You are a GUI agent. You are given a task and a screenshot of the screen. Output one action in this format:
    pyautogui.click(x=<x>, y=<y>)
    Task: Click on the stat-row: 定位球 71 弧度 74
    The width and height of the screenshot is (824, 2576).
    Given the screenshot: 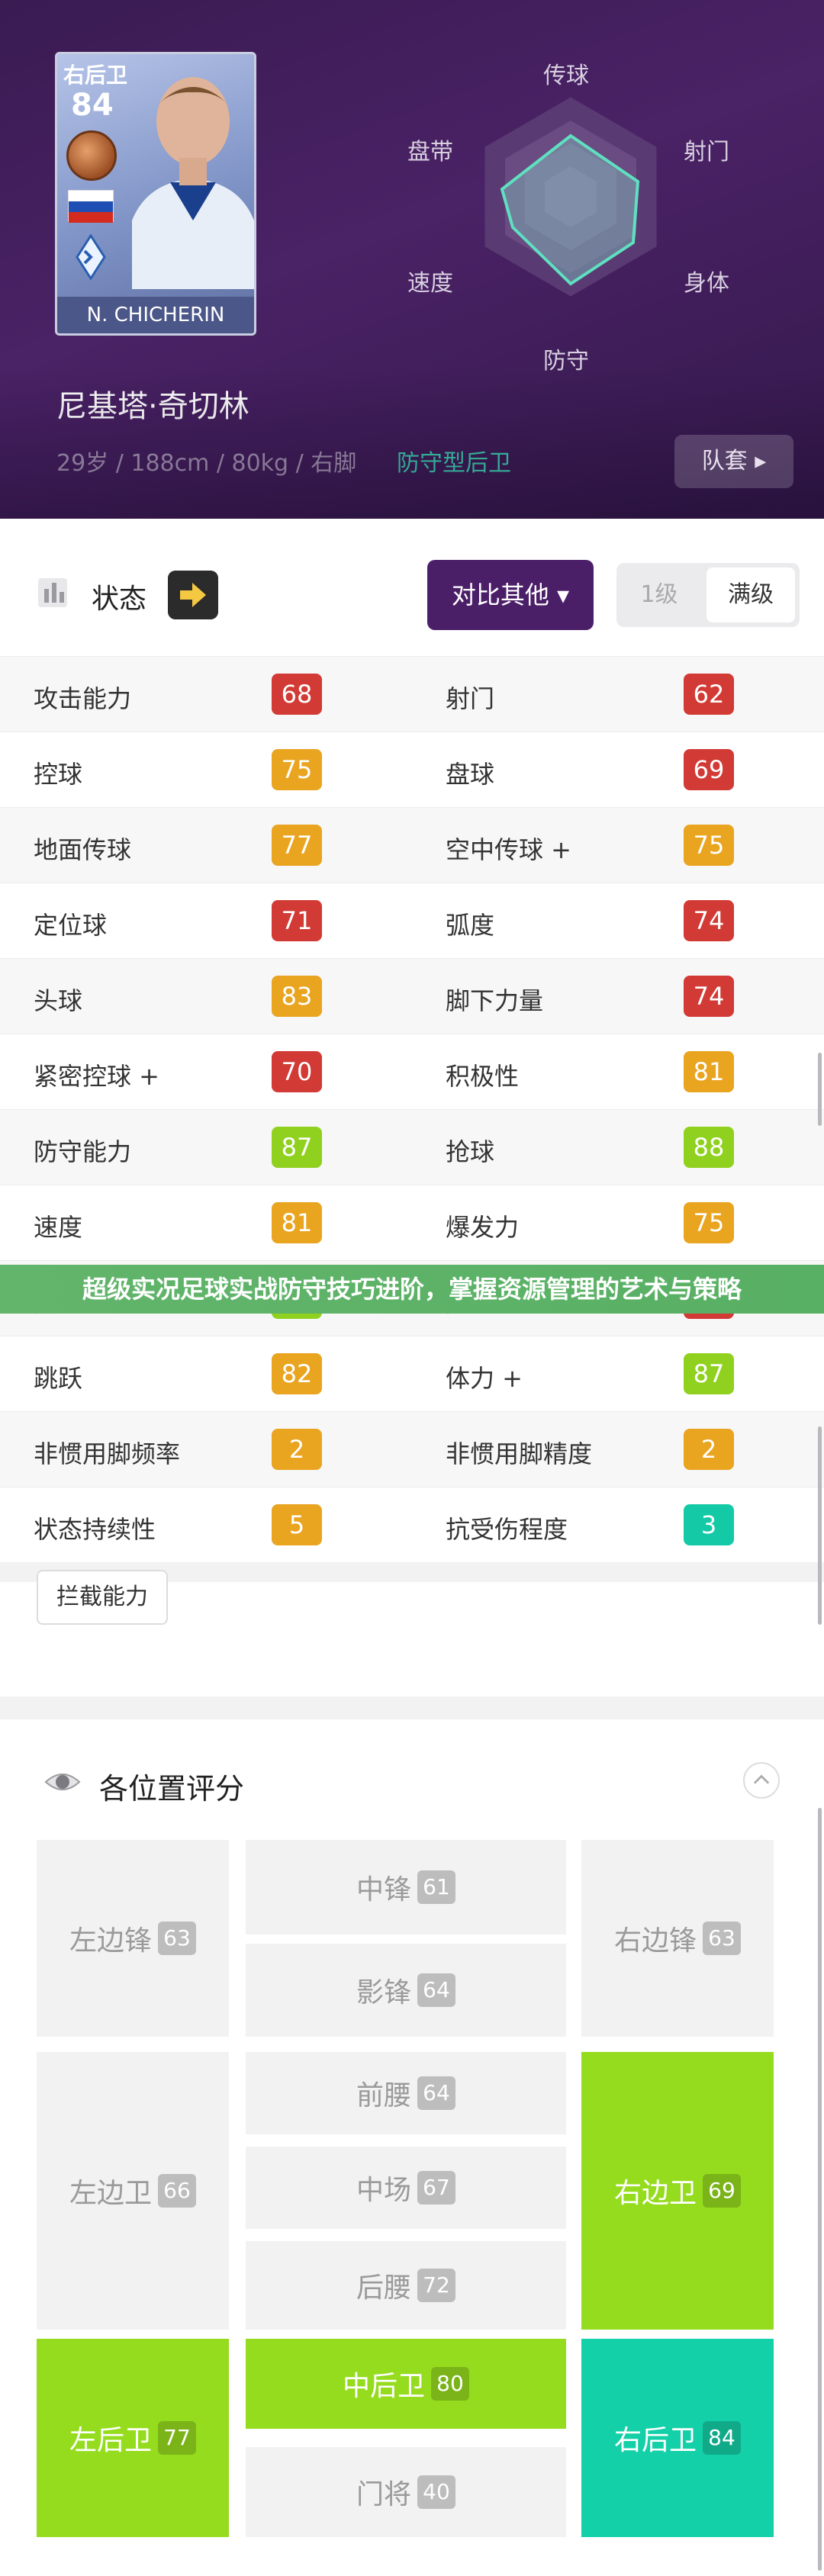 What is the action you would take?
    pyautogui.click(x=412, y=920)
    